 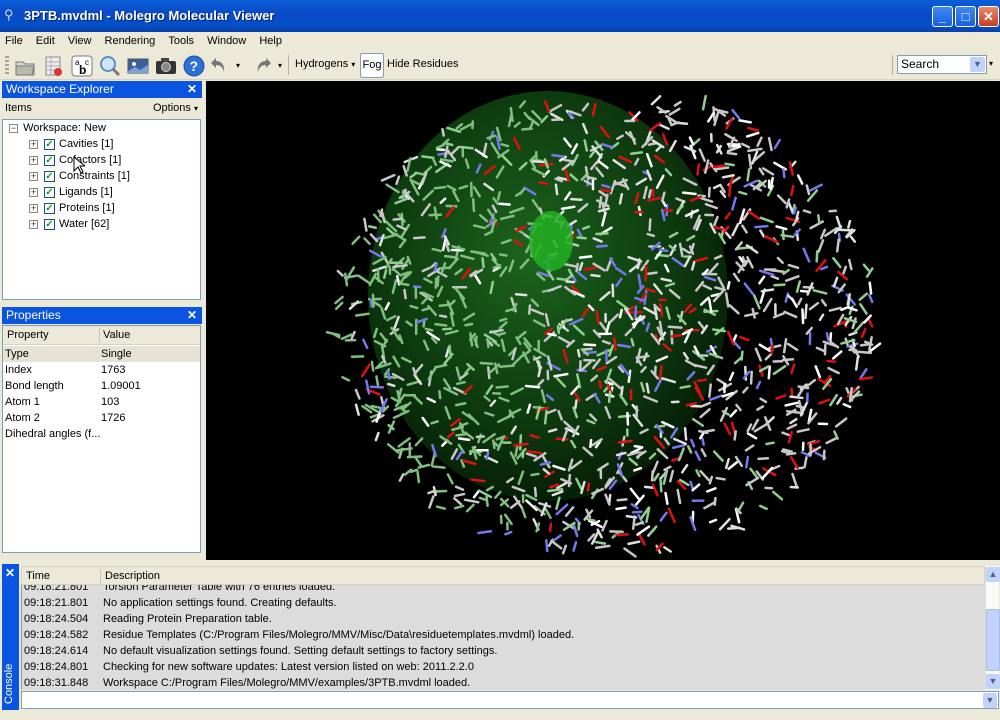 What do you see at coordinates (69, 224) in the screenshot?
I see `tree-item-water: + ✓ Water [62]` at bounding box center [69, 224].